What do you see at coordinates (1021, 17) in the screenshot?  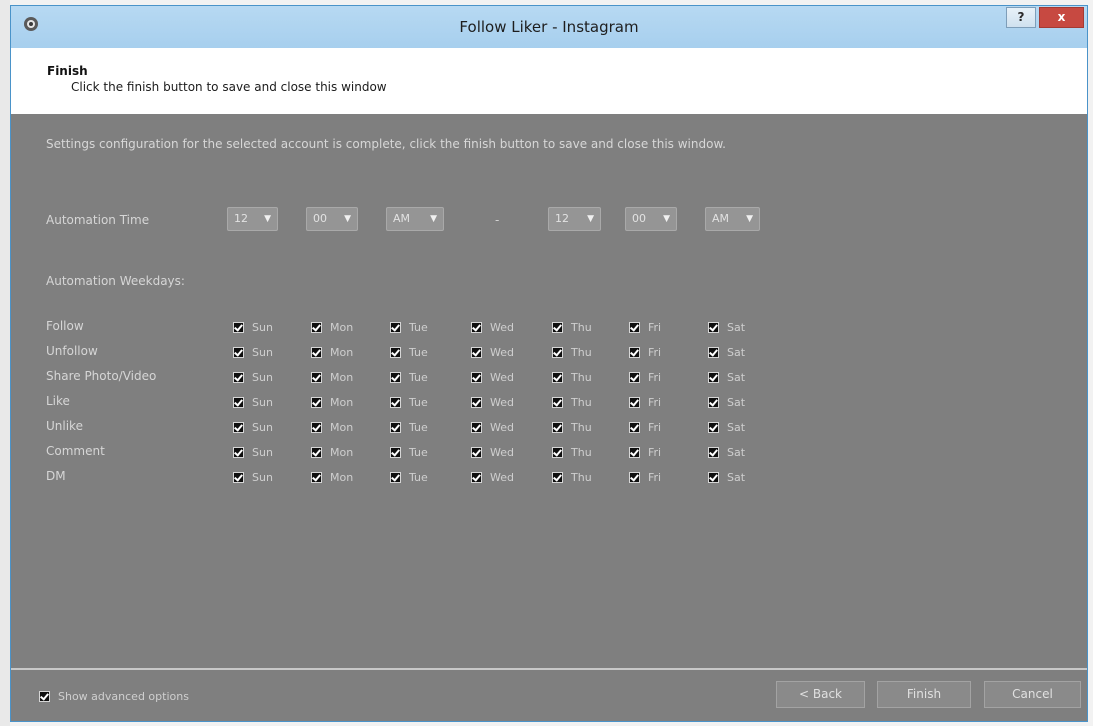 I see `help-button: ?` at bounding box center [1021, 17].